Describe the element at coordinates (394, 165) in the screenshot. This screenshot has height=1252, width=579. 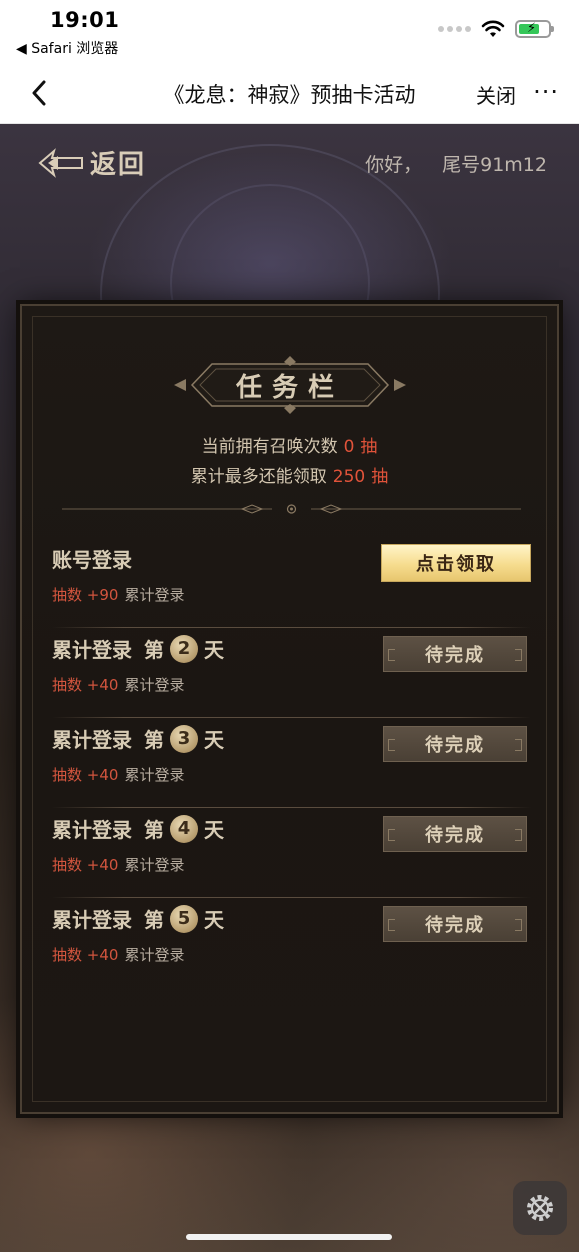
I see `greeting-text: 你好，` at that location.